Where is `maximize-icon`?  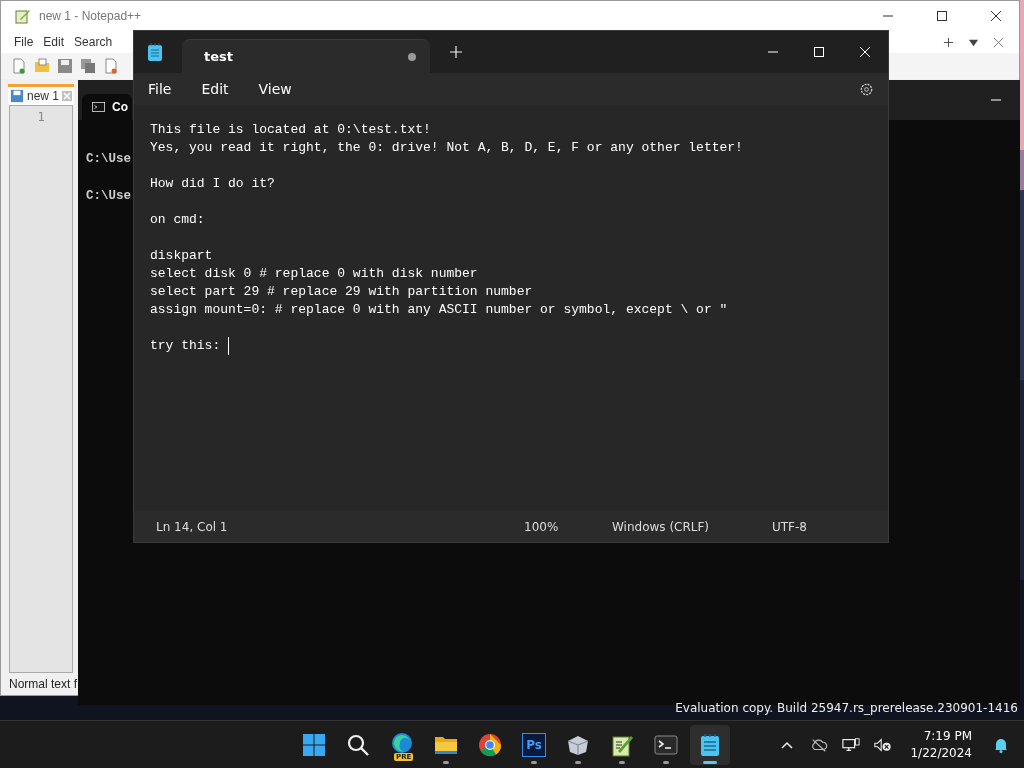 maximize-icon is located at coordinates (942, 16).